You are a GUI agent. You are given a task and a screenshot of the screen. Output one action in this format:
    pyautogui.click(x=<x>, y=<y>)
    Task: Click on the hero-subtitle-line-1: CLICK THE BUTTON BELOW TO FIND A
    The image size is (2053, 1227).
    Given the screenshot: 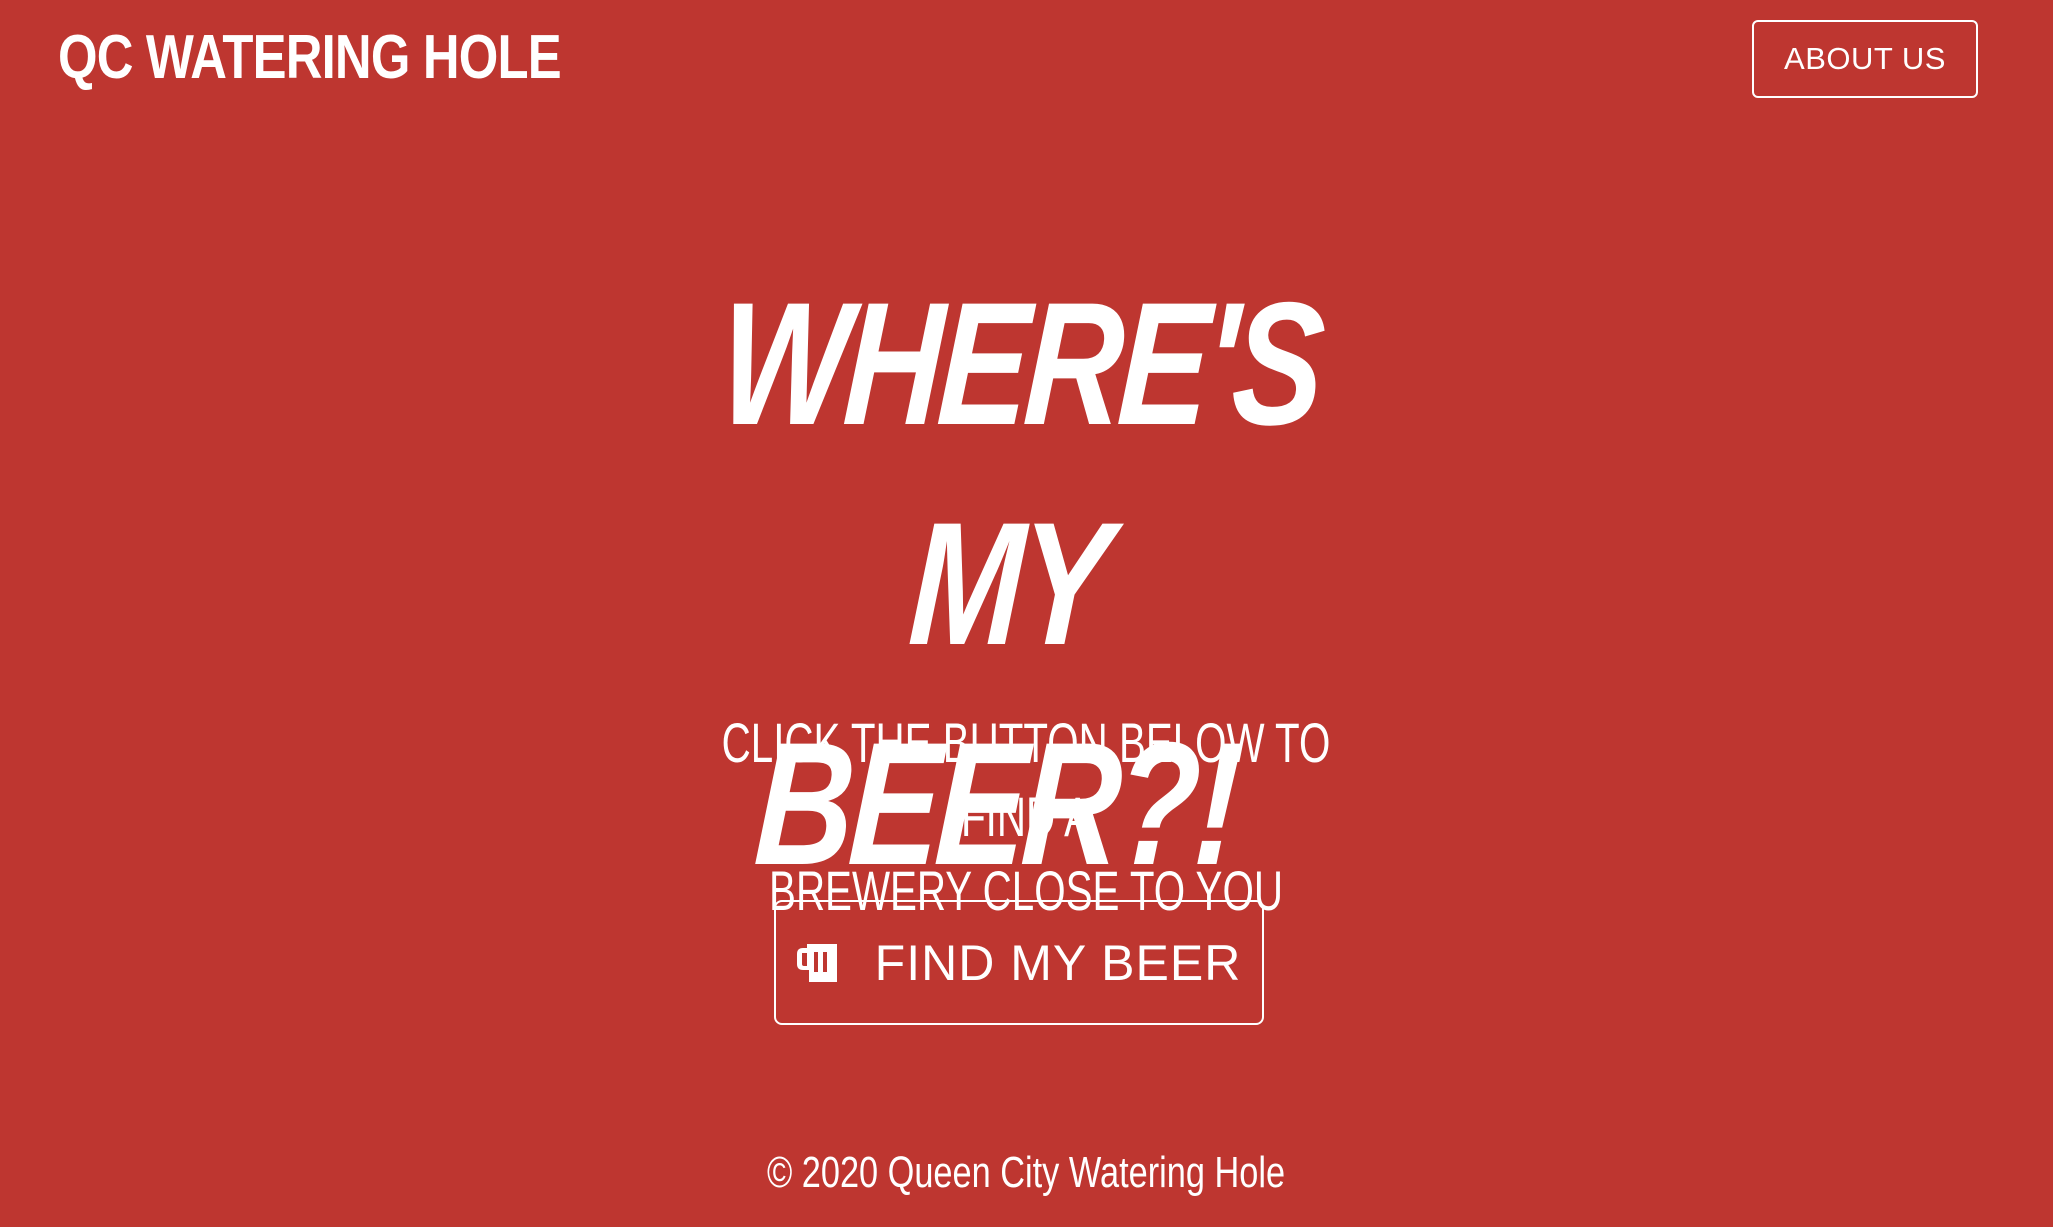 What is the action you would take?
    pyautogui.click(x=1026, y=779)
    